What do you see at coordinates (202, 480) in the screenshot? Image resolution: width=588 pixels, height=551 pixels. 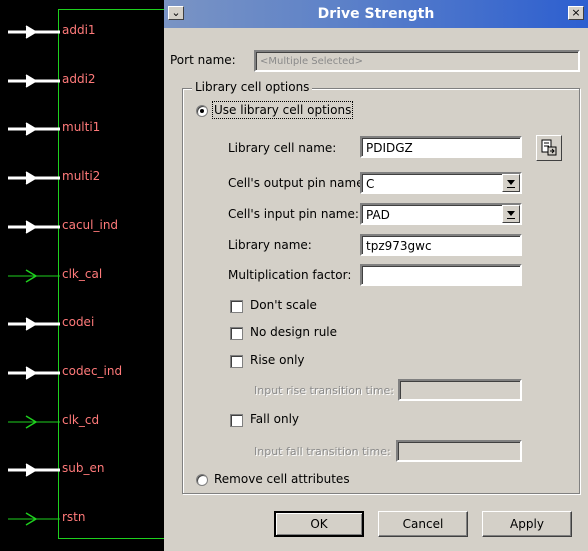 I see `remove-cell-attributes-radio` at bounding box center [202, 480].